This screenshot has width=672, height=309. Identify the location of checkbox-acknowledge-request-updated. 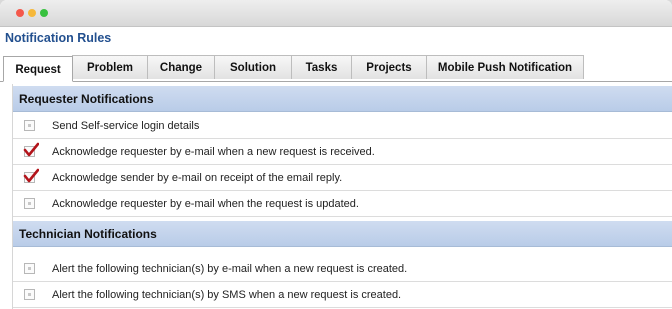
(29, 203).